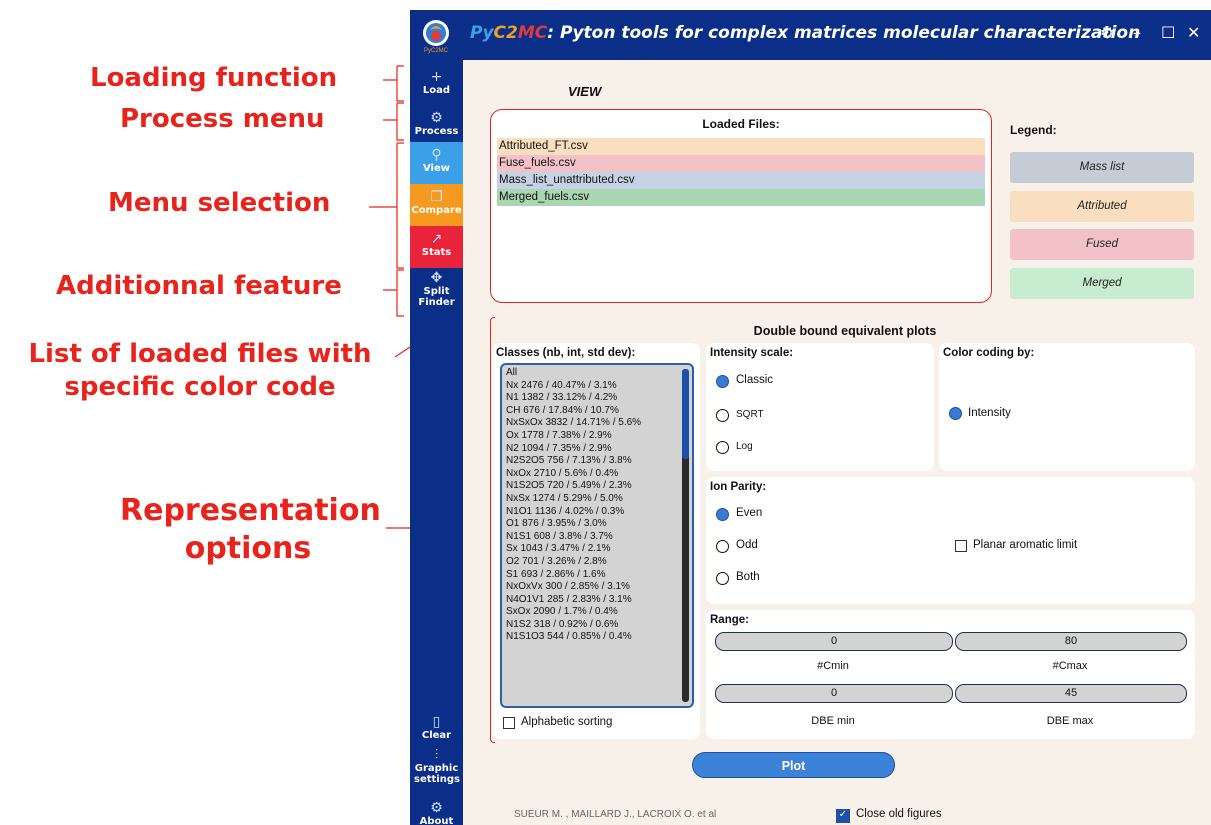  Describe the element at coordinates (1107, 32) in the screenshot. I see `settings-gear-icon: ⚙` at that location.